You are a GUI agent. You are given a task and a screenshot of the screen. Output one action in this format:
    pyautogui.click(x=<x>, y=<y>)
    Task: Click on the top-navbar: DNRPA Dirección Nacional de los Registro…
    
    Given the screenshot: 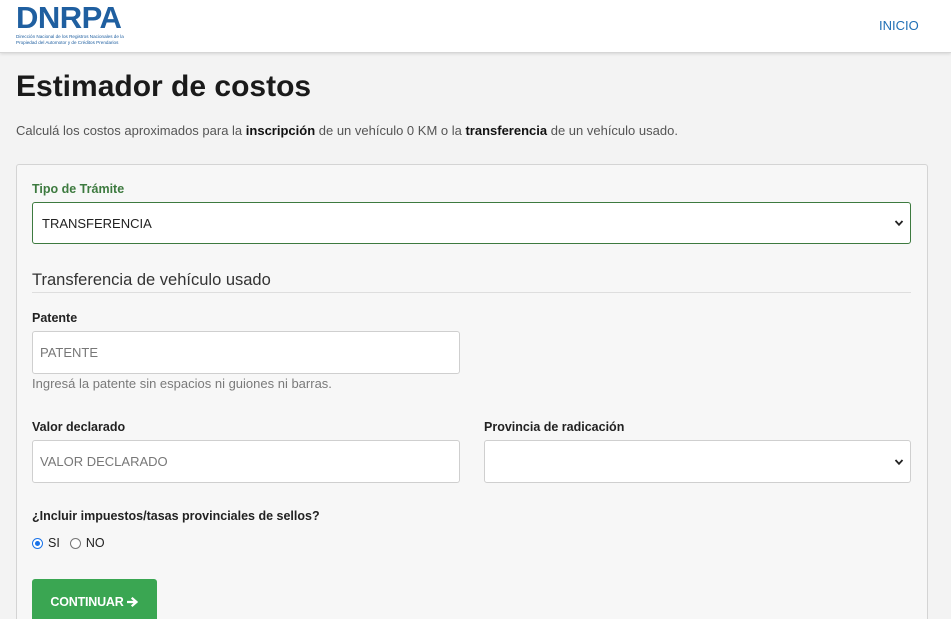 What is the action you would take?
    pyautogui.click(x=475, y=26)
    